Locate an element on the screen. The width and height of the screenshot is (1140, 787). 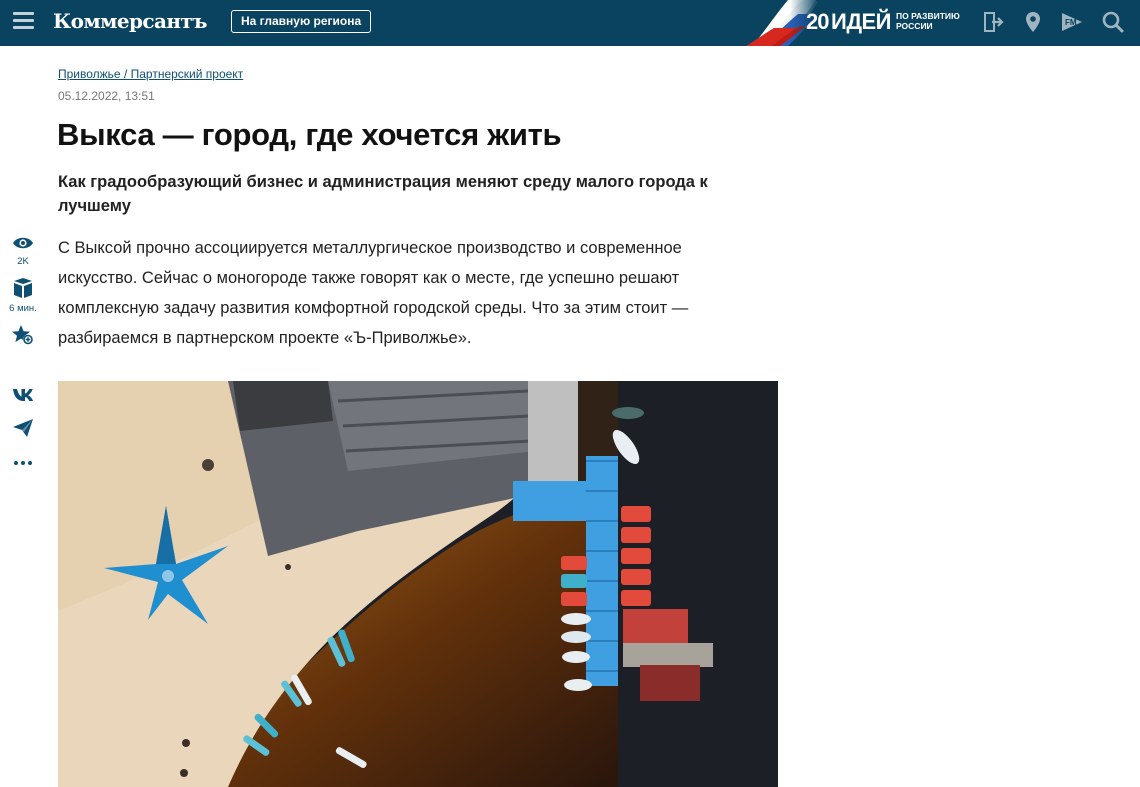
promo-subtitle: ПО РАЗВИТИЮ РОССИИ is located at coordinates (928, 21).